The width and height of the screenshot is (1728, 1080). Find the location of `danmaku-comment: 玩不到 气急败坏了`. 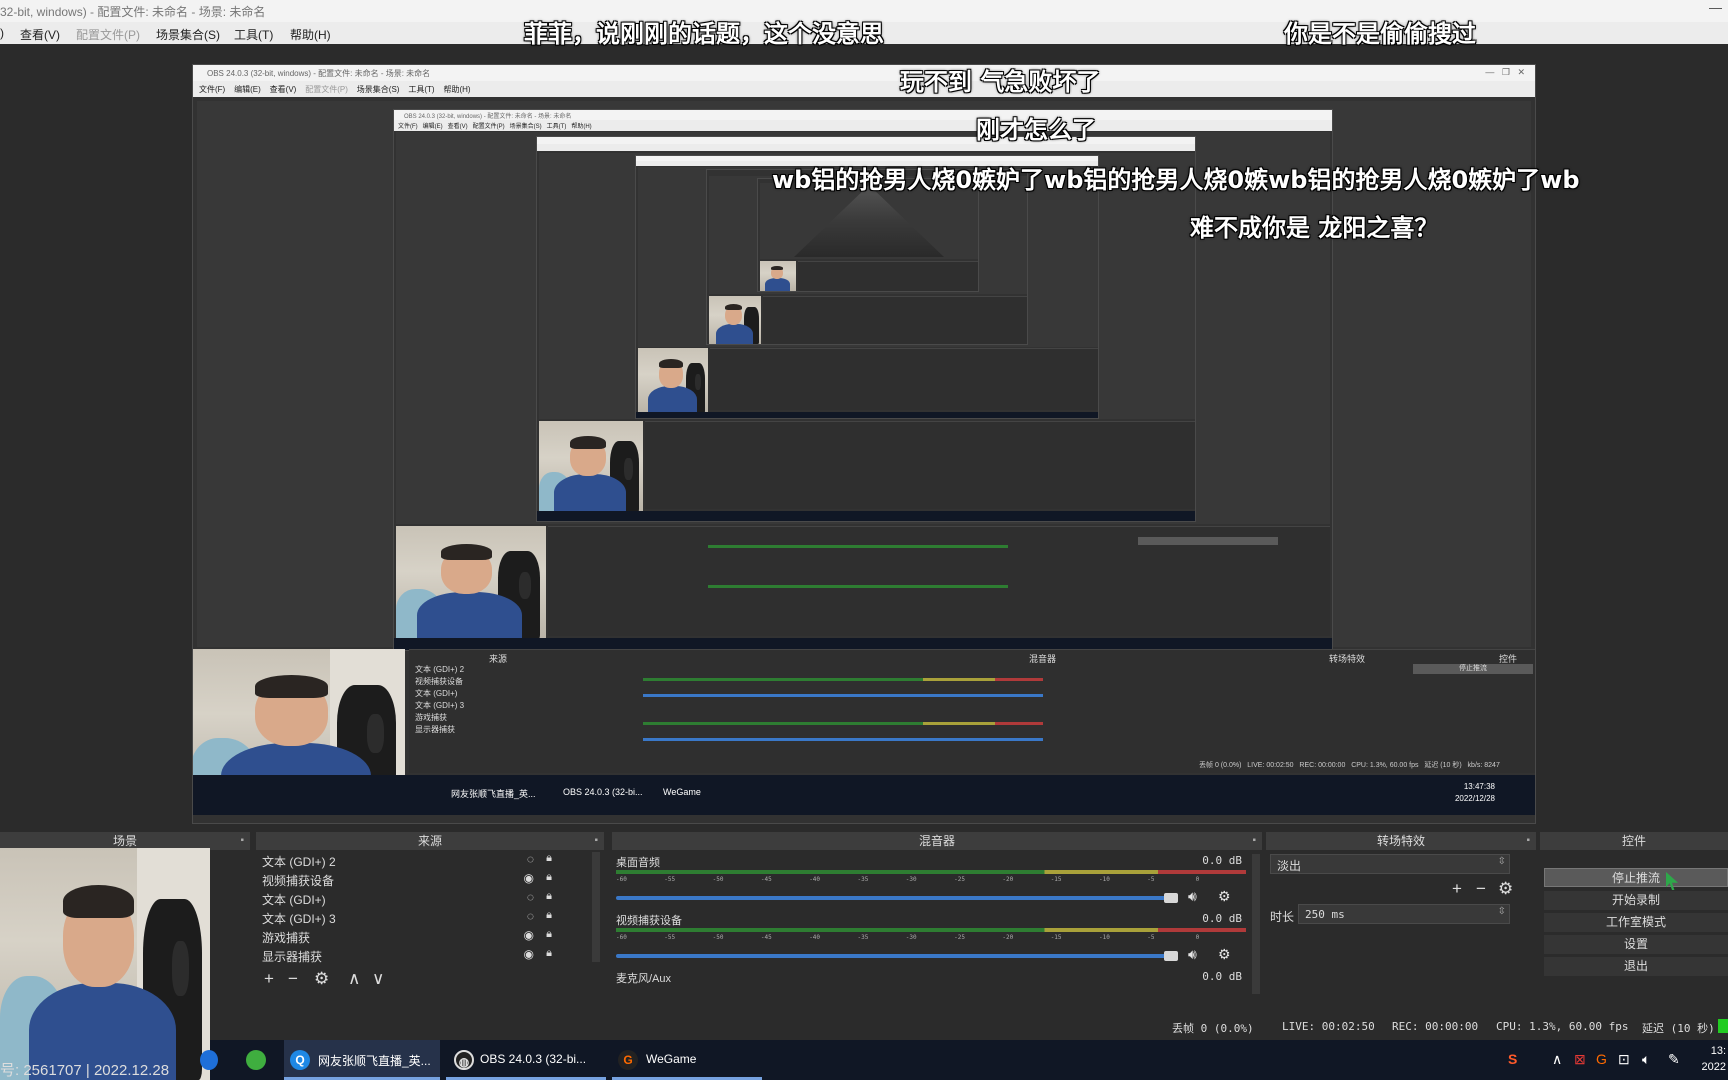

danmaku-comment: 玩不到 气急败坏了 is located at coordinates (1000, 82).